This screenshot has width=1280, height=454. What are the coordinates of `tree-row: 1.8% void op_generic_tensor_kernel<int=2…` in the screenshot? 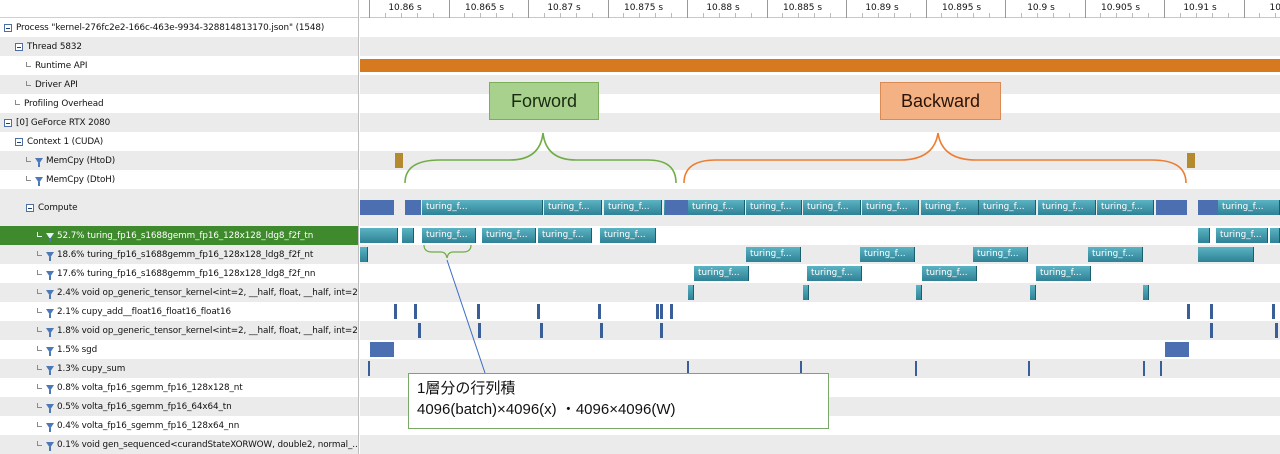 It's located at (179, 330).